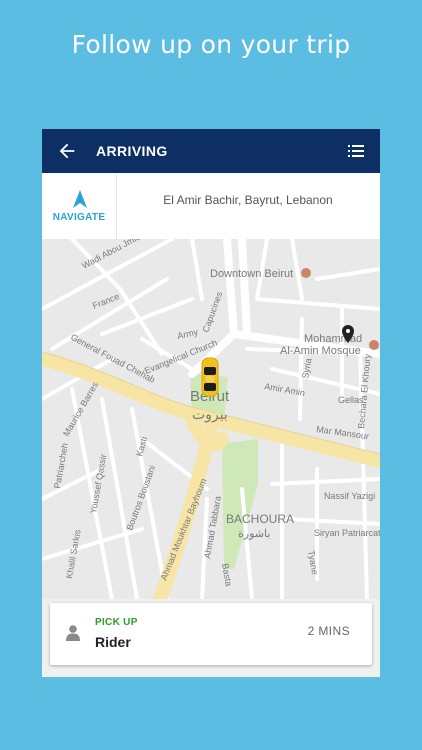 The height and width of the screenshot is (750, 422). What do you see at coordinates (211, 44) in the screenshot?
I see `headline: Follow up on your trip` at bounding box center [211, 44].